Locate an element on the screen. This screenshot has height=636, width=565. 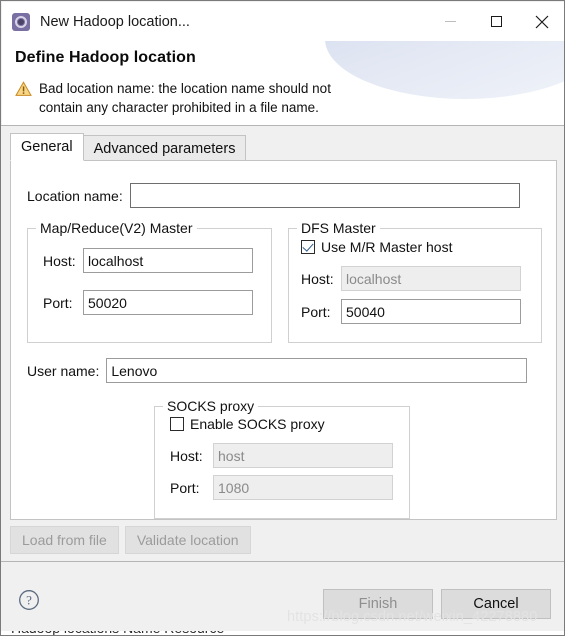
maximize-button is located at coordinates (496, 21).